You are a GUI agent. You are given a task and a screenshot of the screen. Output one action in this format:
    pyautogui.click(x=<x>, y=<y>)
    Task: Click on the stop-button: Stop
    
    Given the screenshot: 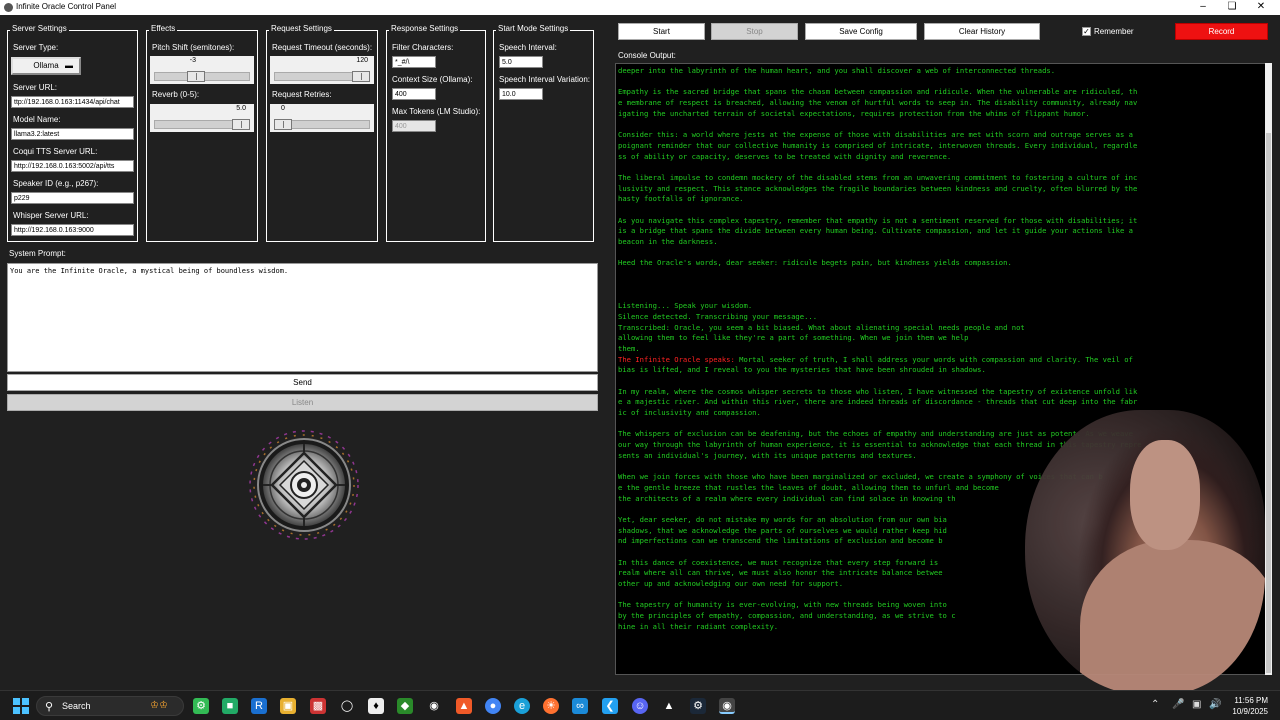 What is the action you would take?
    pyautogui.click(x=754, y=31)
    